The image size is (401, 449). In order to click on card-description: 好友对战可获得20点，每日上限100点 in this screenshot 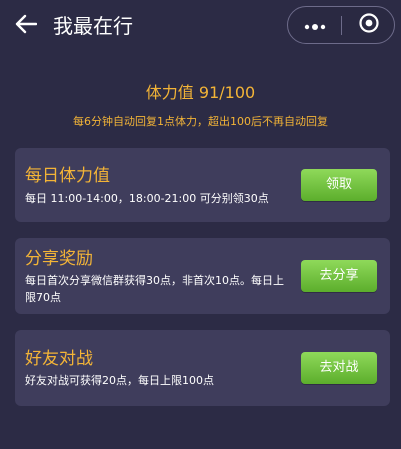, I will do `click(119, 380)`.